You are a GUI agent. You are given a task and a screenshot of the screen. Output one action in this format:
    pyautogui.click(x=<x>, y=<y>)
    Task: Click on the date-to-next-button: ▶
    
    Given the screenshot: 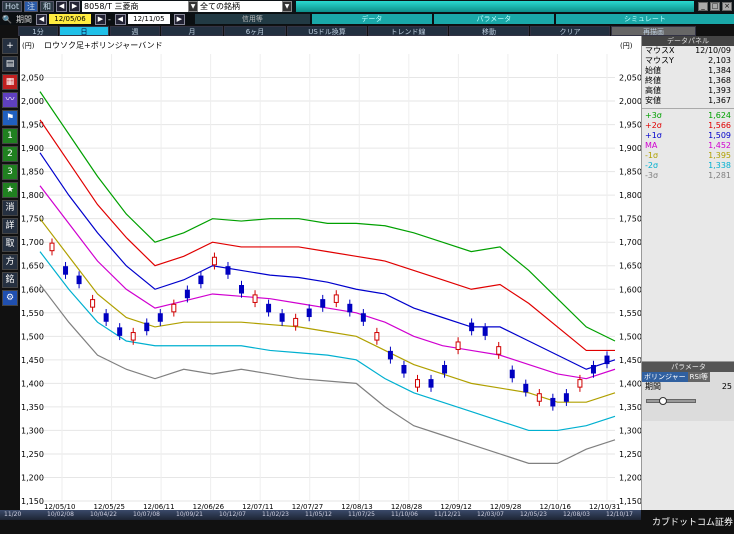 What is the action you would take?
    pyautogui.click(x=179, y=19)
    